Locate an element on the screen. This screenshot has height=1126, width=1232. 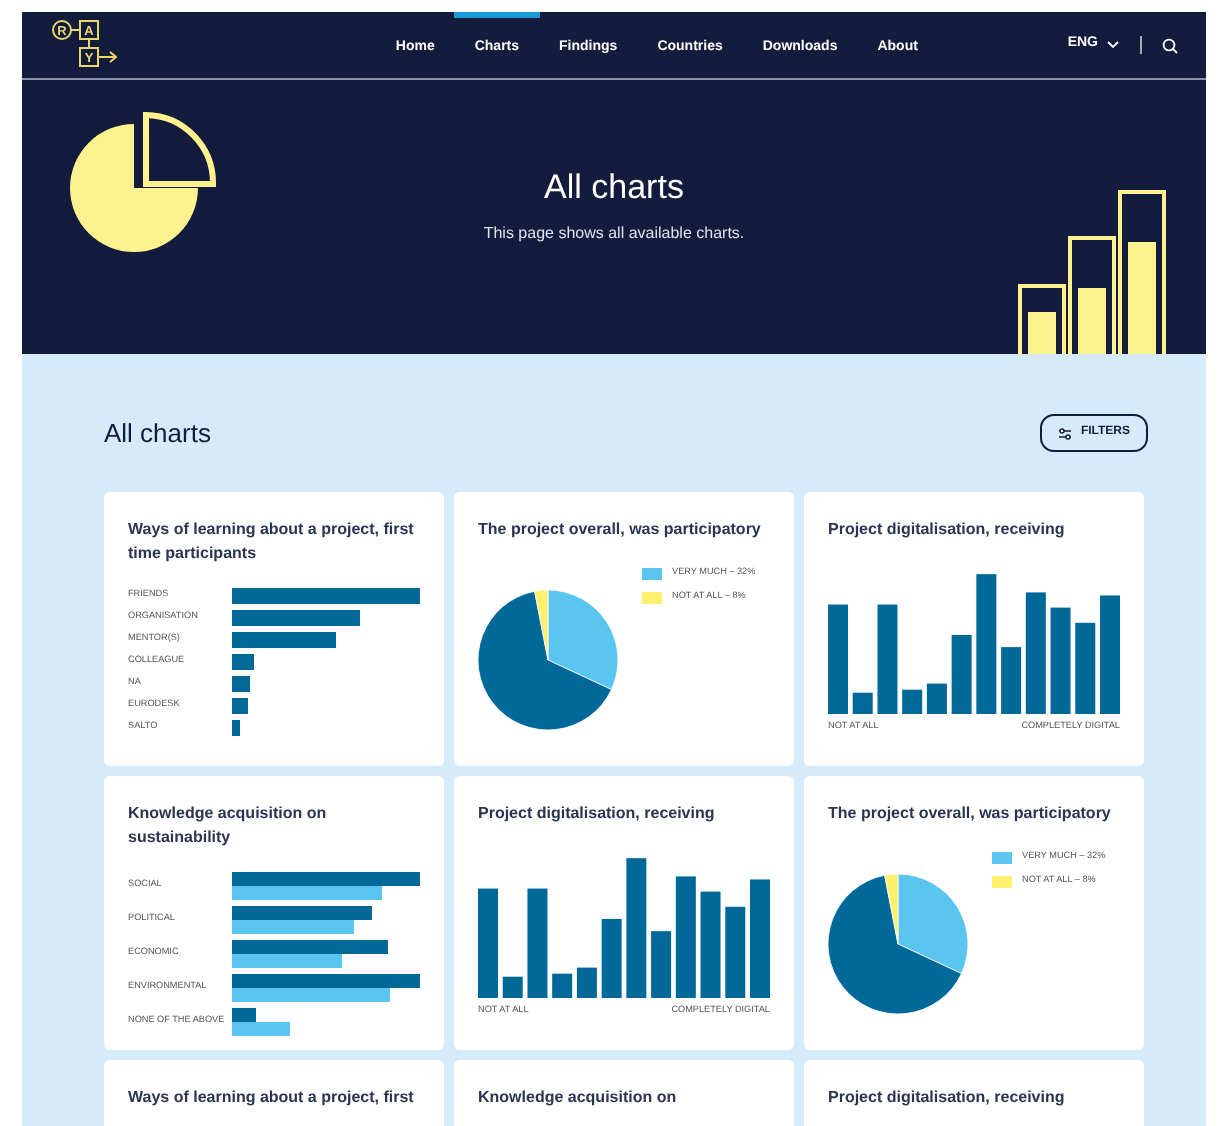
chart-title: Ways of learning about a project, first time participants is located at coordinates (272, 542).